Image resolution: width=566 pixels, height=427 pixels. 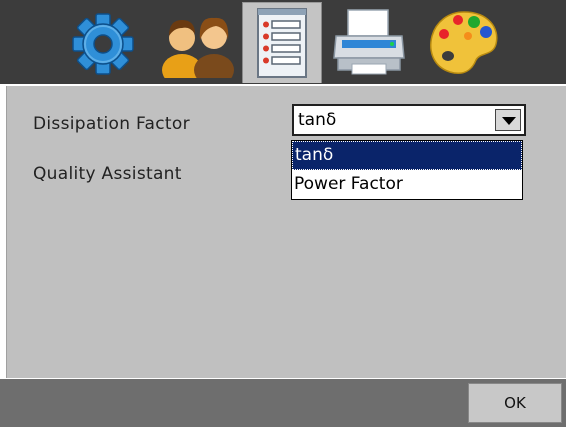 What do you see at coordinates (107, 174) in the screenshot?
I see `quality-assistant-label: Quality Assistant` at bounding box center [107, 174].